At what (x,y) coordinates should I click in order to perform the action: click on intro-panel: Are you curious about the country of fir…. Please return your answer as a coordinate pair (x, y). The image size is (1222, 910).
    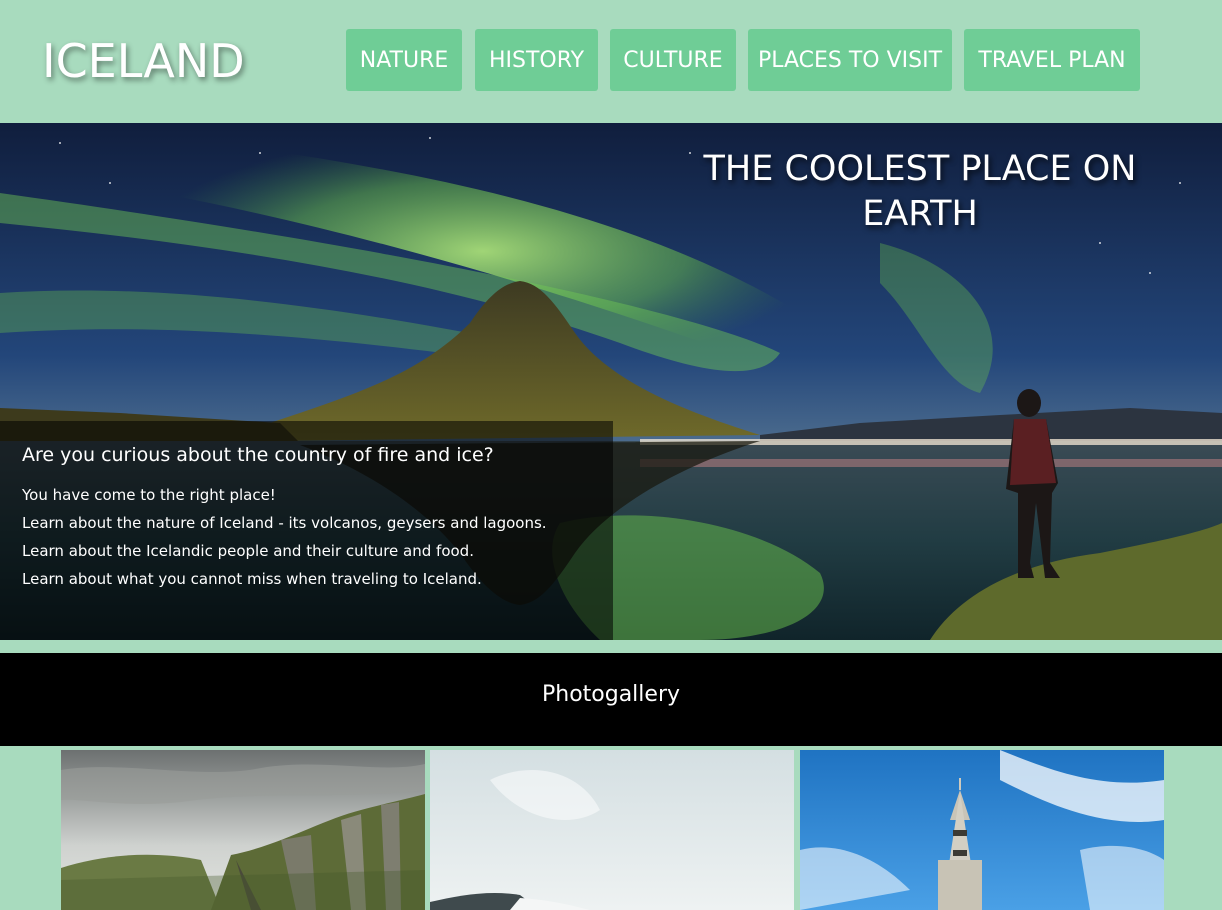
    Looking at the image, I should click on (306, 530).